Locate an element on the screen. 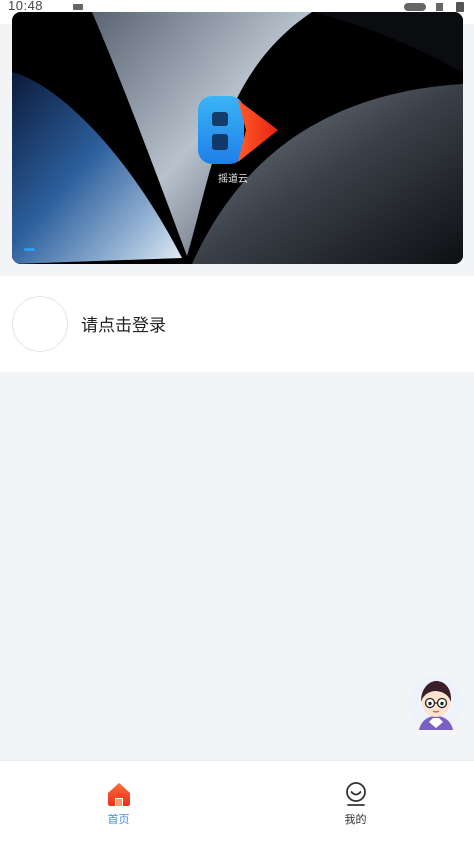 This screenshot has height=845, width=474. battery-icon is located at coordinates (460, 7).